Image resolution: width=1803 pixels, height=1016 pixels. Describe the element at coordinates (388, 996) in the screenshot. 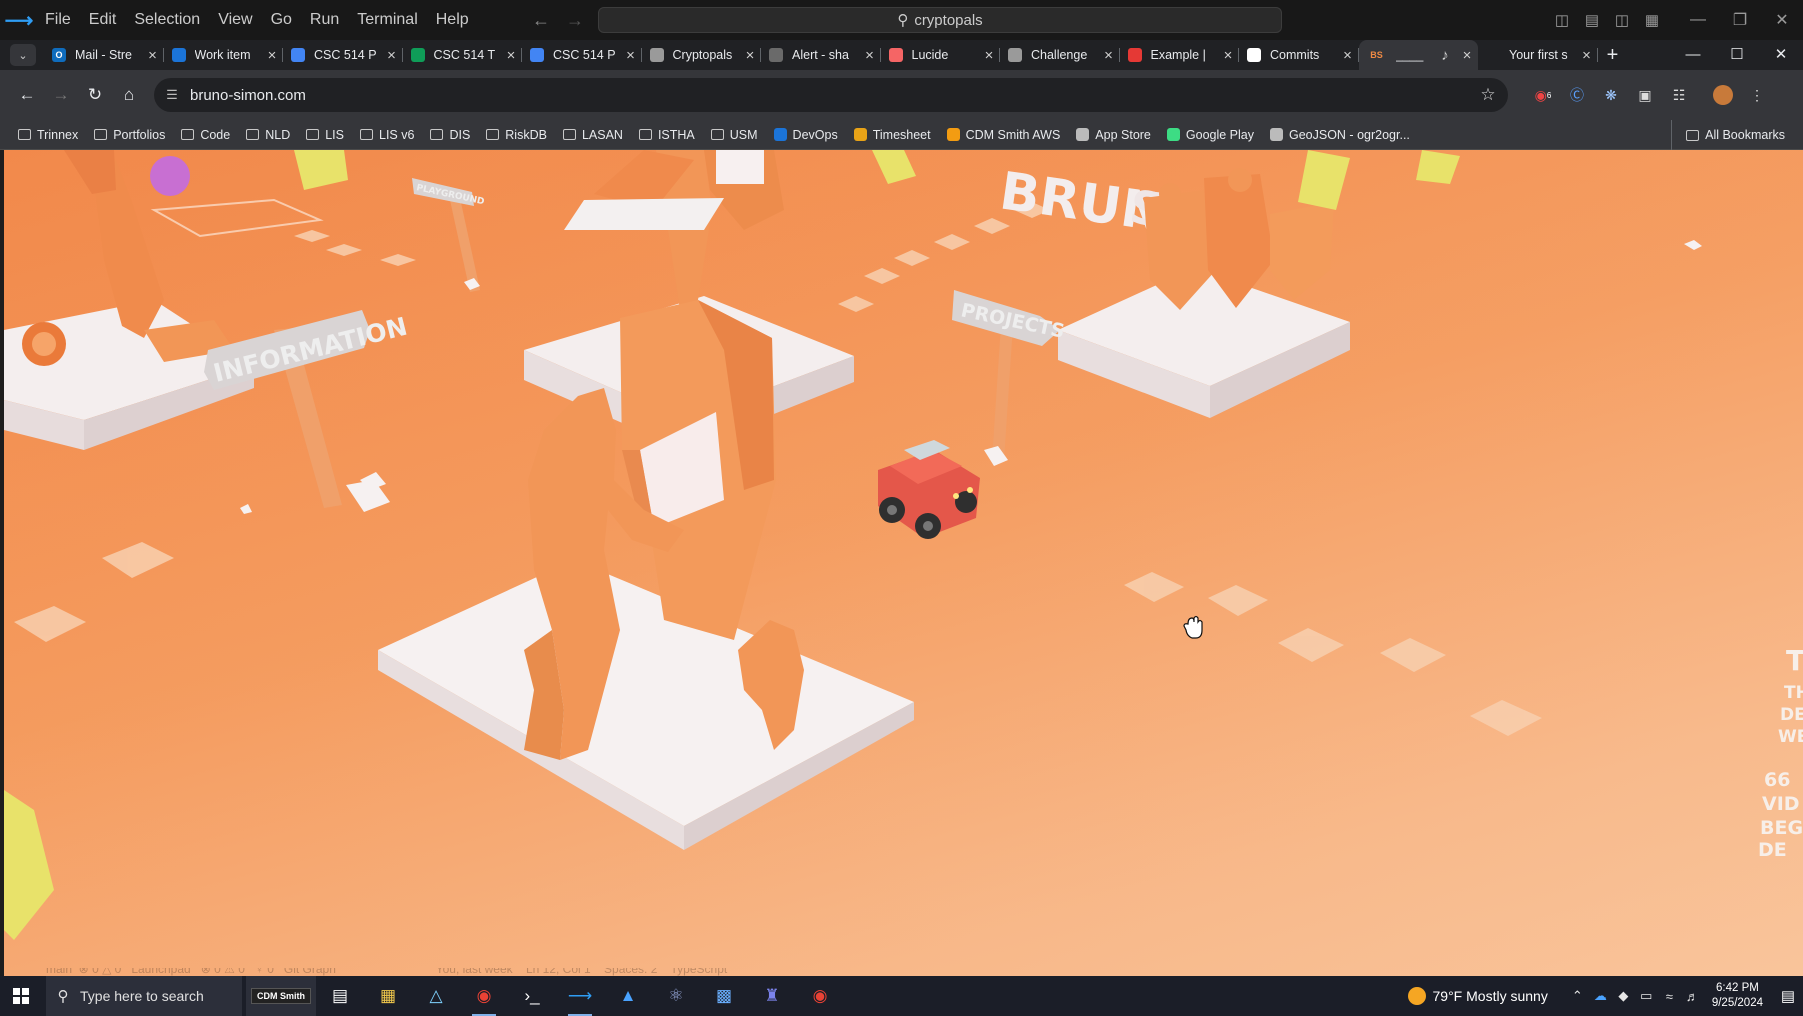

I see `file-explorer-icon: ▦` at that location.